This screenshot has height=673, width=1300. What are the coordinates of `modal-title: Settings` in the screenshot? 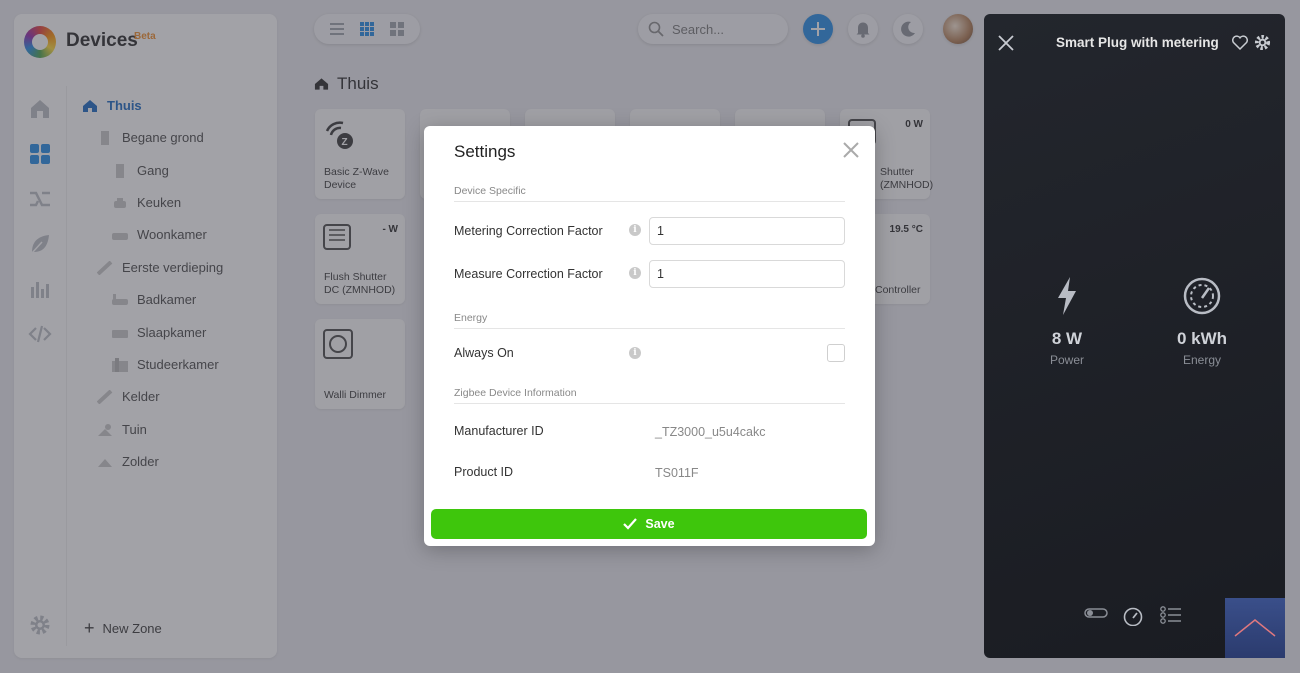 It's located at (485, 151).